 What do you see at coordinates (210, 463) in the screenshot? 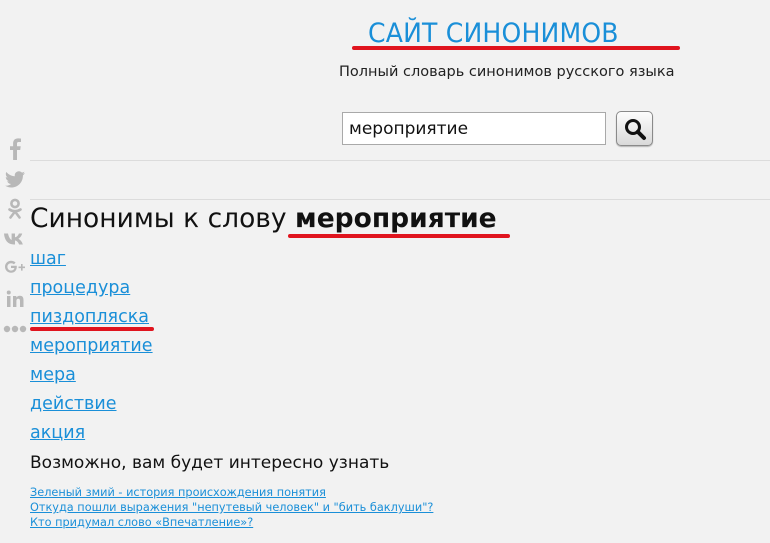
I see `related-articles-title: Возможно, вам будет интересно узнать` at bounding box center [210, 463].